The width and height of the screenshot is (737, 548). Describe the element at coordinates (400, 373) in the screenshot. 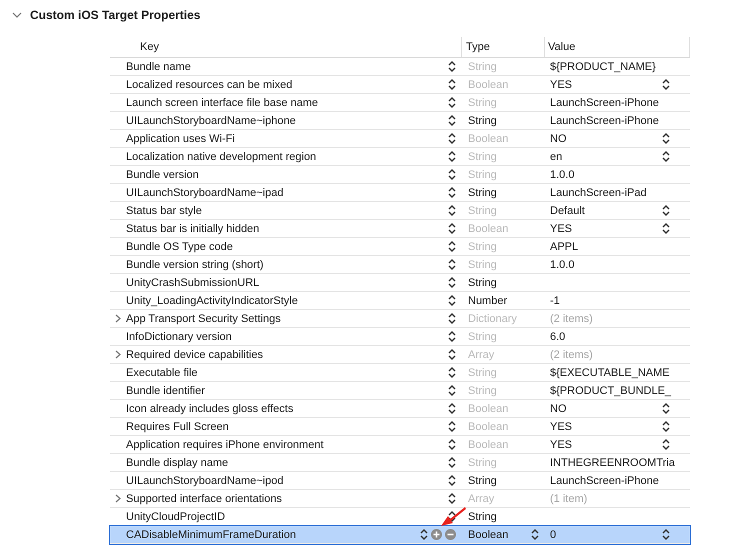

I see `property-row: Executable file String ${EXECUTABLE_NAME` at that location.